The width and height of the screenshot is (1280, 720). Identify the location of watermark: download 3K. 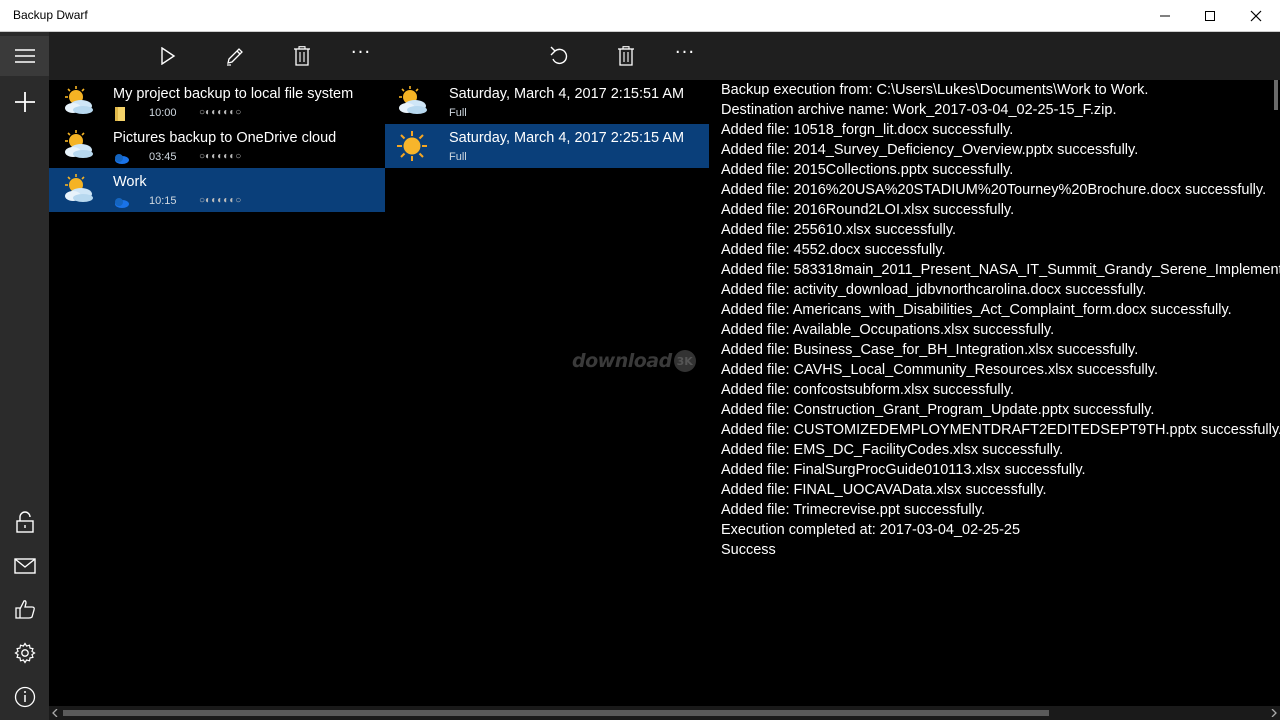
(641, 361).